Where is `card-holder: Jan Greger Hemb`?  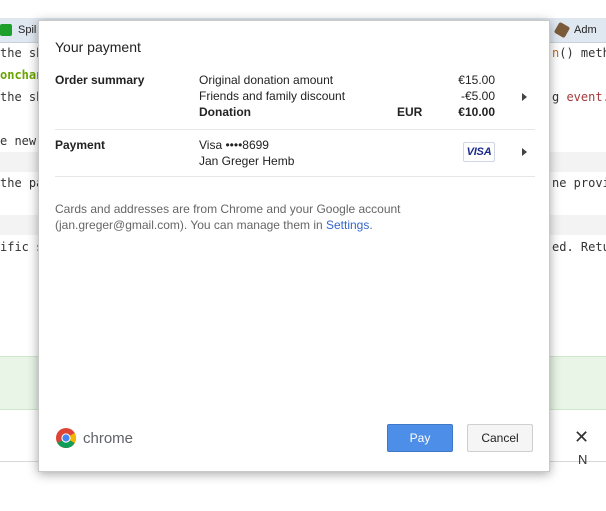 card-holder: Jan Greger Hemb is located at coordinates (247, 161).